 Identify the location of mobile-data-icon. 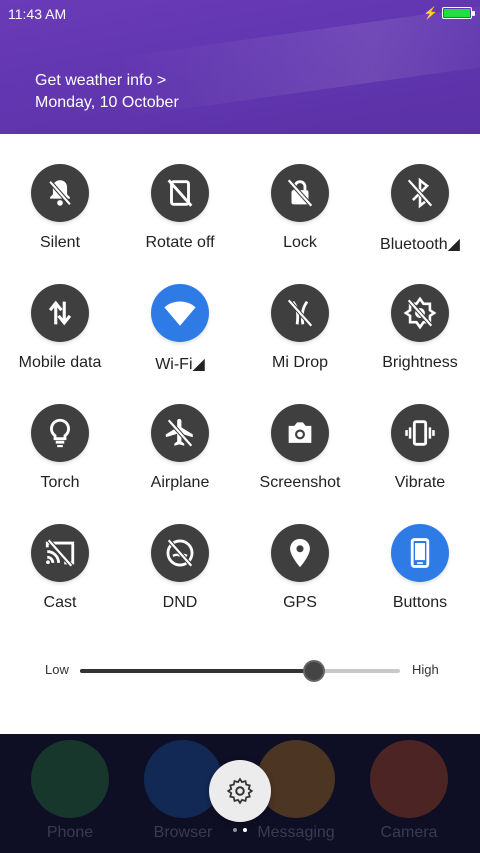
(60, 313).